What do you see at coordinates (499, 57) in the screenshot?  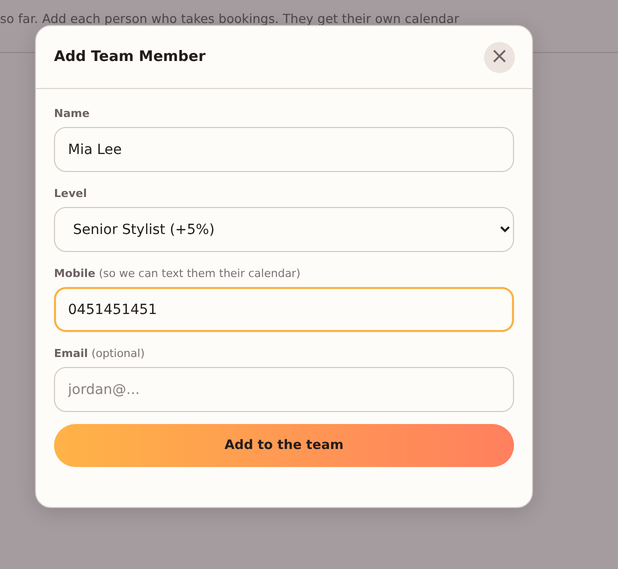 I see `close-button: ×` at bounding box center [499, 57].